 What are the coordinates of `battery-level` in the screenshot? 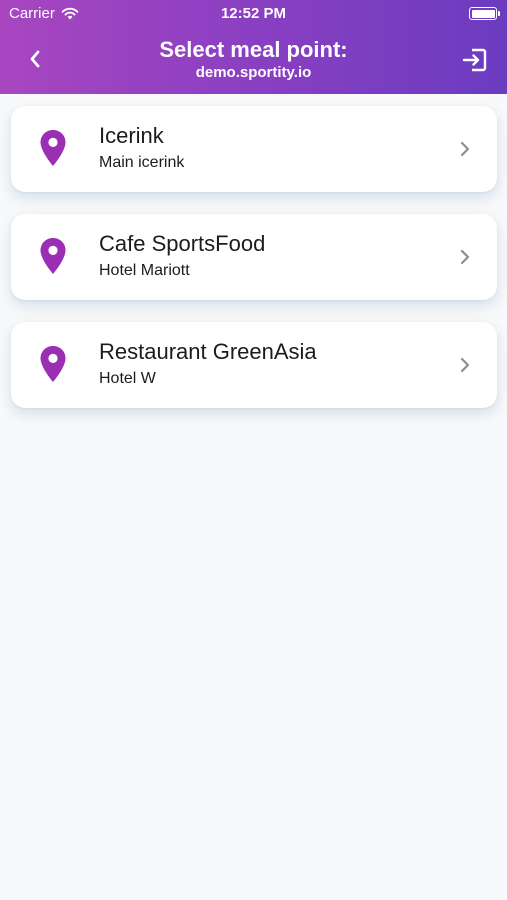 It's located at (483, 13).